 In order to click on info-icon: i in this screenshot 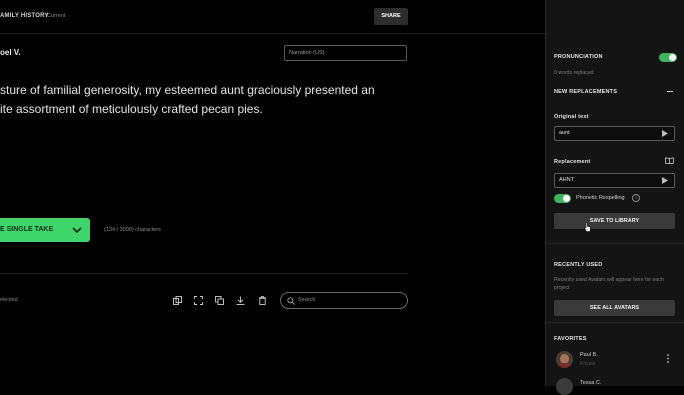, I will do `click(636, 198)`.